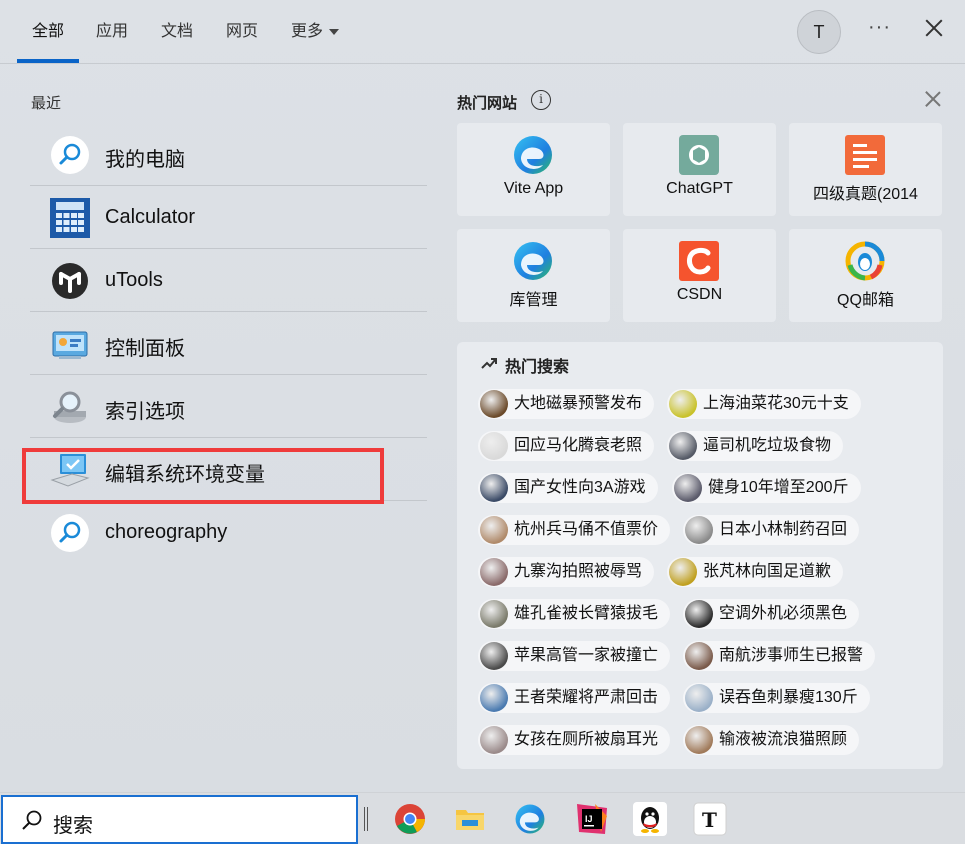 The width and height of the screenshot is (965, 844). What do you see at coordinates (819, 32) in the screenshot?
I see `avatar: T` at bounding box center [819, 32].